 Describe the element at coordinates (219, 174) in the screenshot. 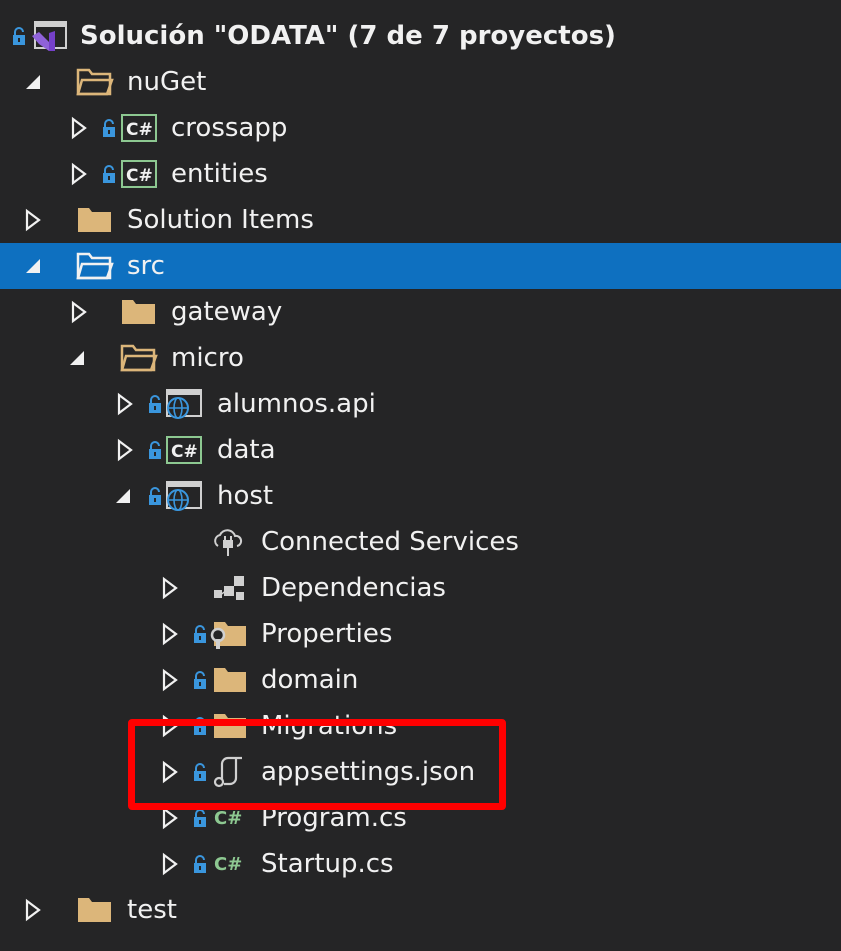

I see `tree-item-label: entities` at that location.